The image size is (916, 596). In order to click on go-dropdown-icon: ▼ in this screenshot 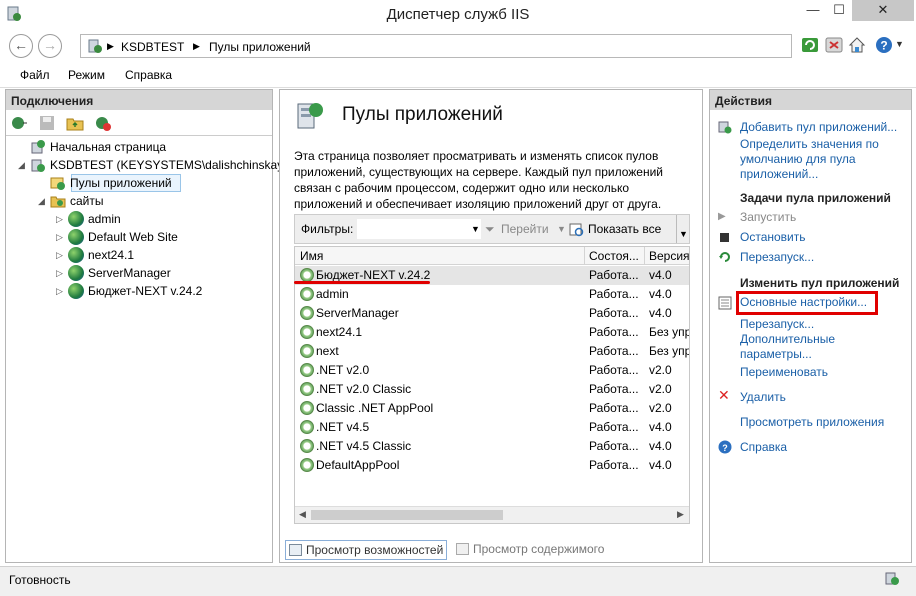, I will do `click(561, 229)`.